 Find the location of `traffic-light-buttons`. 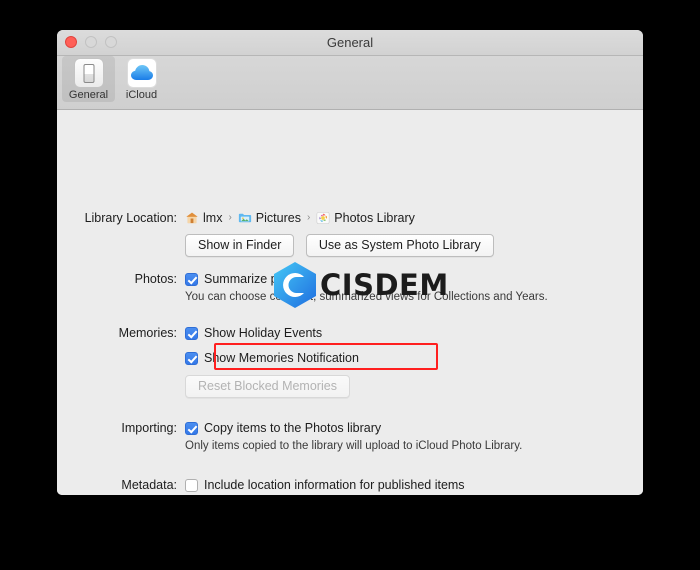

traffic-light-buttons is located at coordinates (91, 42).